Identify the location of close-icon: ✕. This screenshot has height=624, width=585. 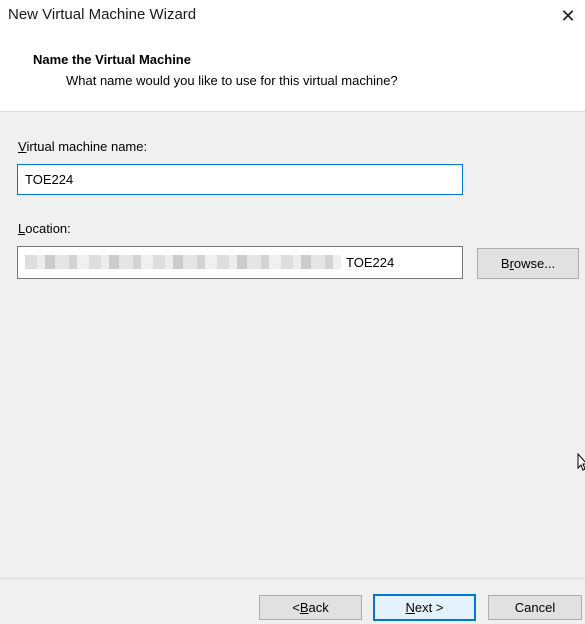
(568, 15).